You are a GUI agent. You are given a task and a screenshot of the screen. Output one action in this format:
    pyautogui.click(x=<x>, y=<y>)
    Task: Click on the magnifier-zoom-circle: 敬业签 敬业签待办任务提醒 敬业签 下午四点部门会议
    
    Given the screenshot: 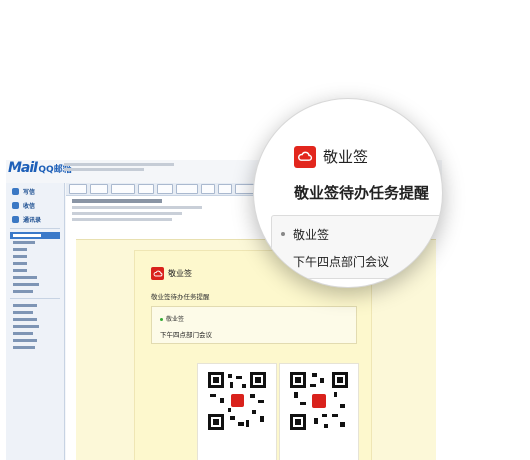 What is the action you would take?
    pyautogui.click(x=348, y=193)
    